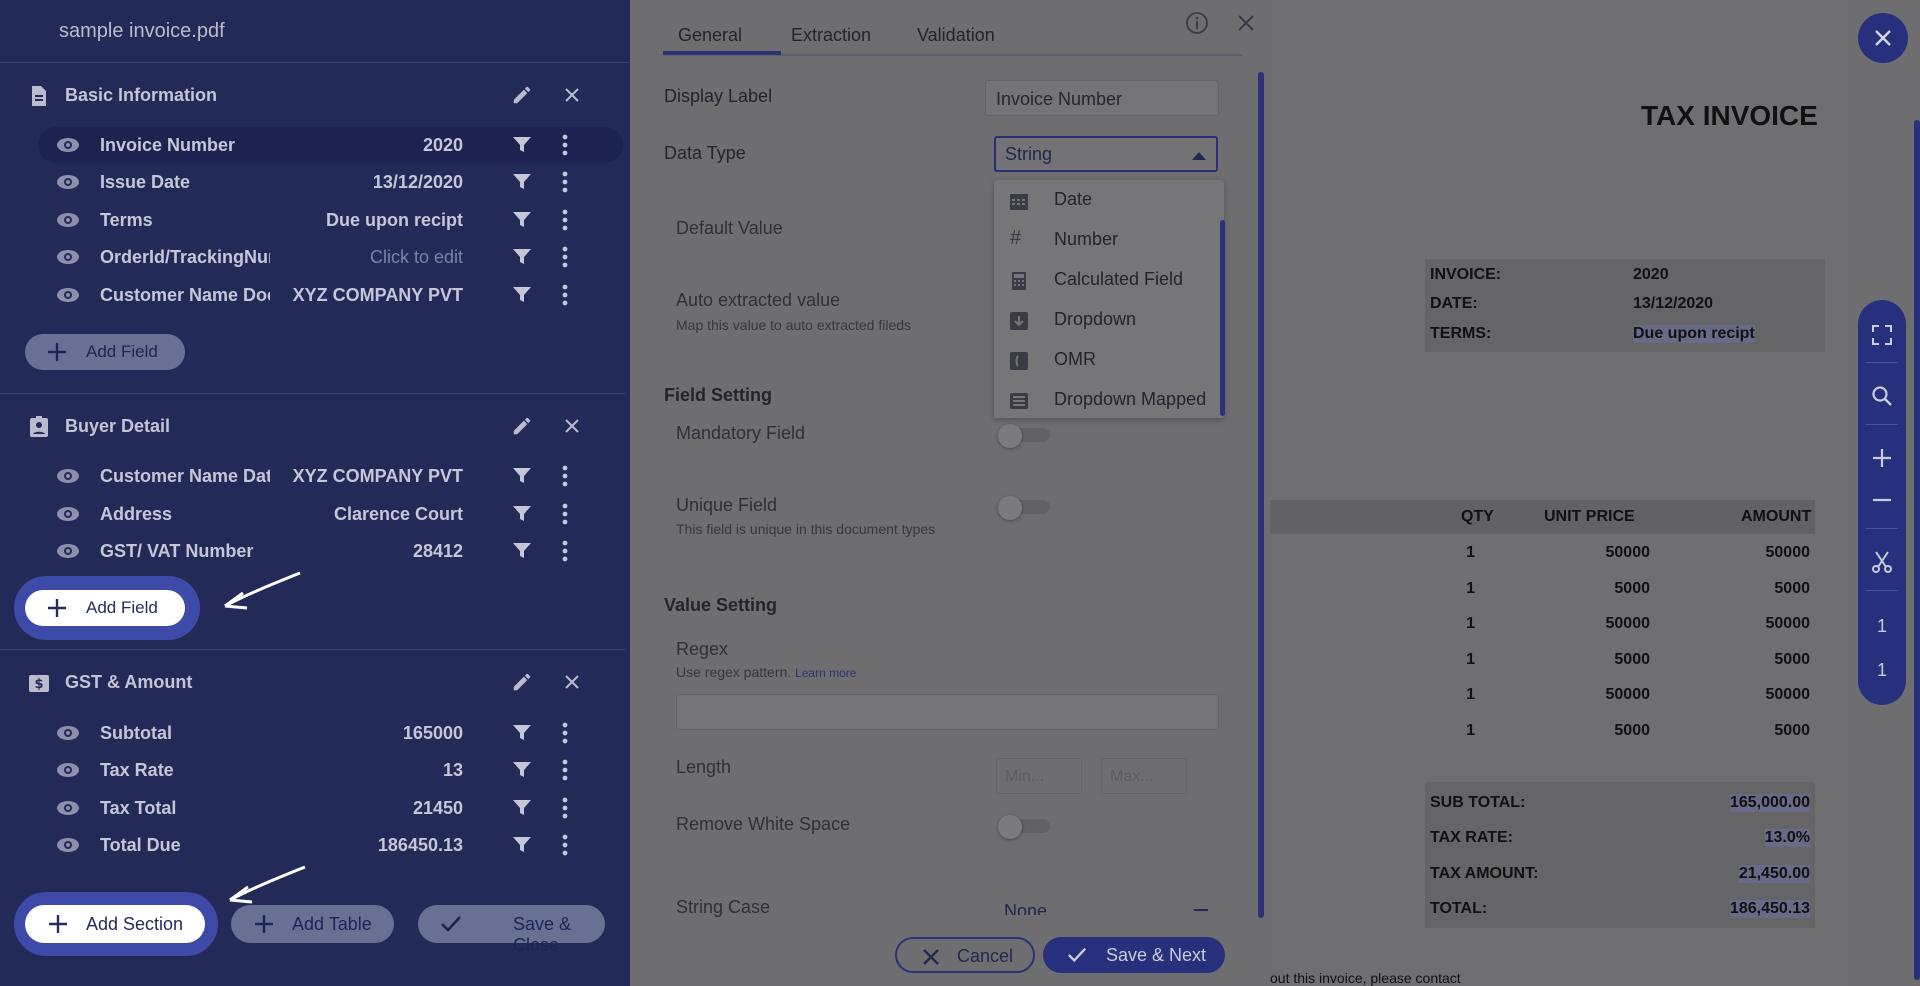 The height and width of the screenshot is (986, 1920). What do you see at coordinates (1024, 508) in the screenshot?
I see `unique-field-toggle` at bounding box center [1024, 508].